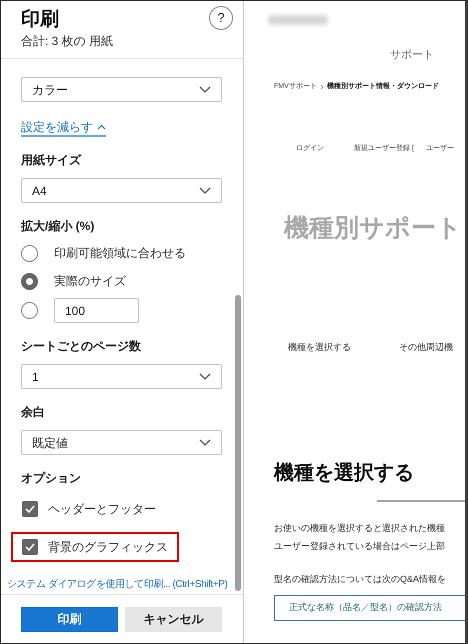 This screenshot has height=644, width=468. I want to click on panel-title: 印刷, so click(40, 20).